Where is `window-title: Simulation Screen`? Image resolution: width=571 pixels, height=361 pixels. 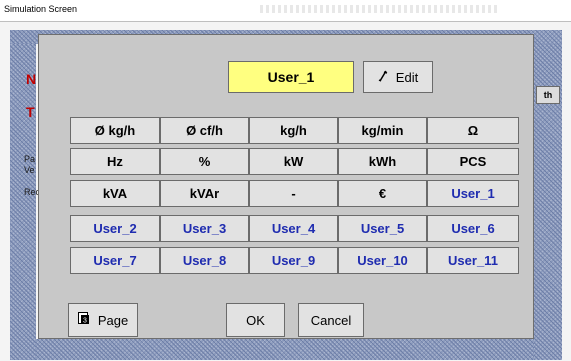 window-title: Simulation Screen is located at coordinates (41, 9).